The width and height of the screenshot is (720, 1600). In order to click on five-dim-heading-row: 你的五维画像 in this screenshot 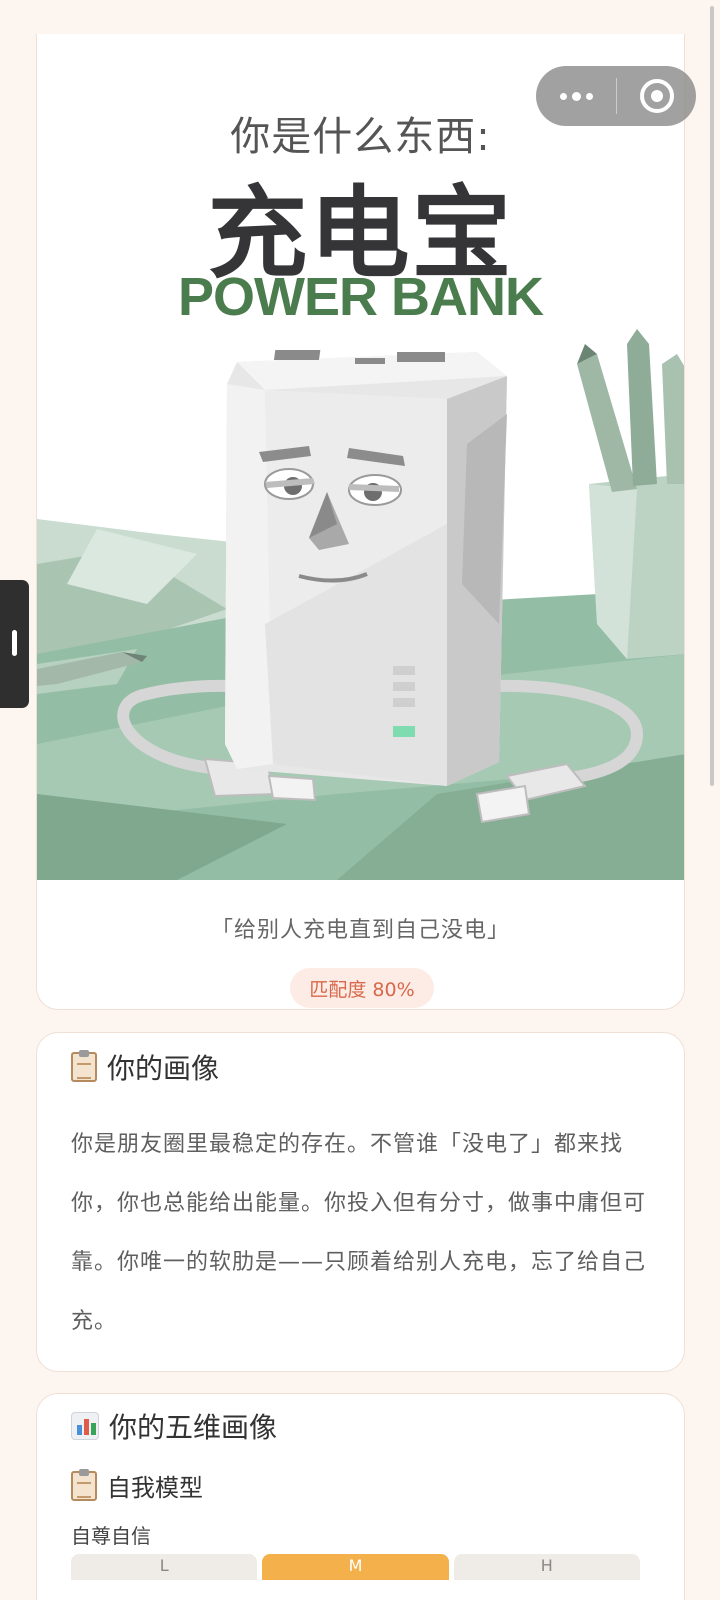, I will do `click(174, 1426)`.